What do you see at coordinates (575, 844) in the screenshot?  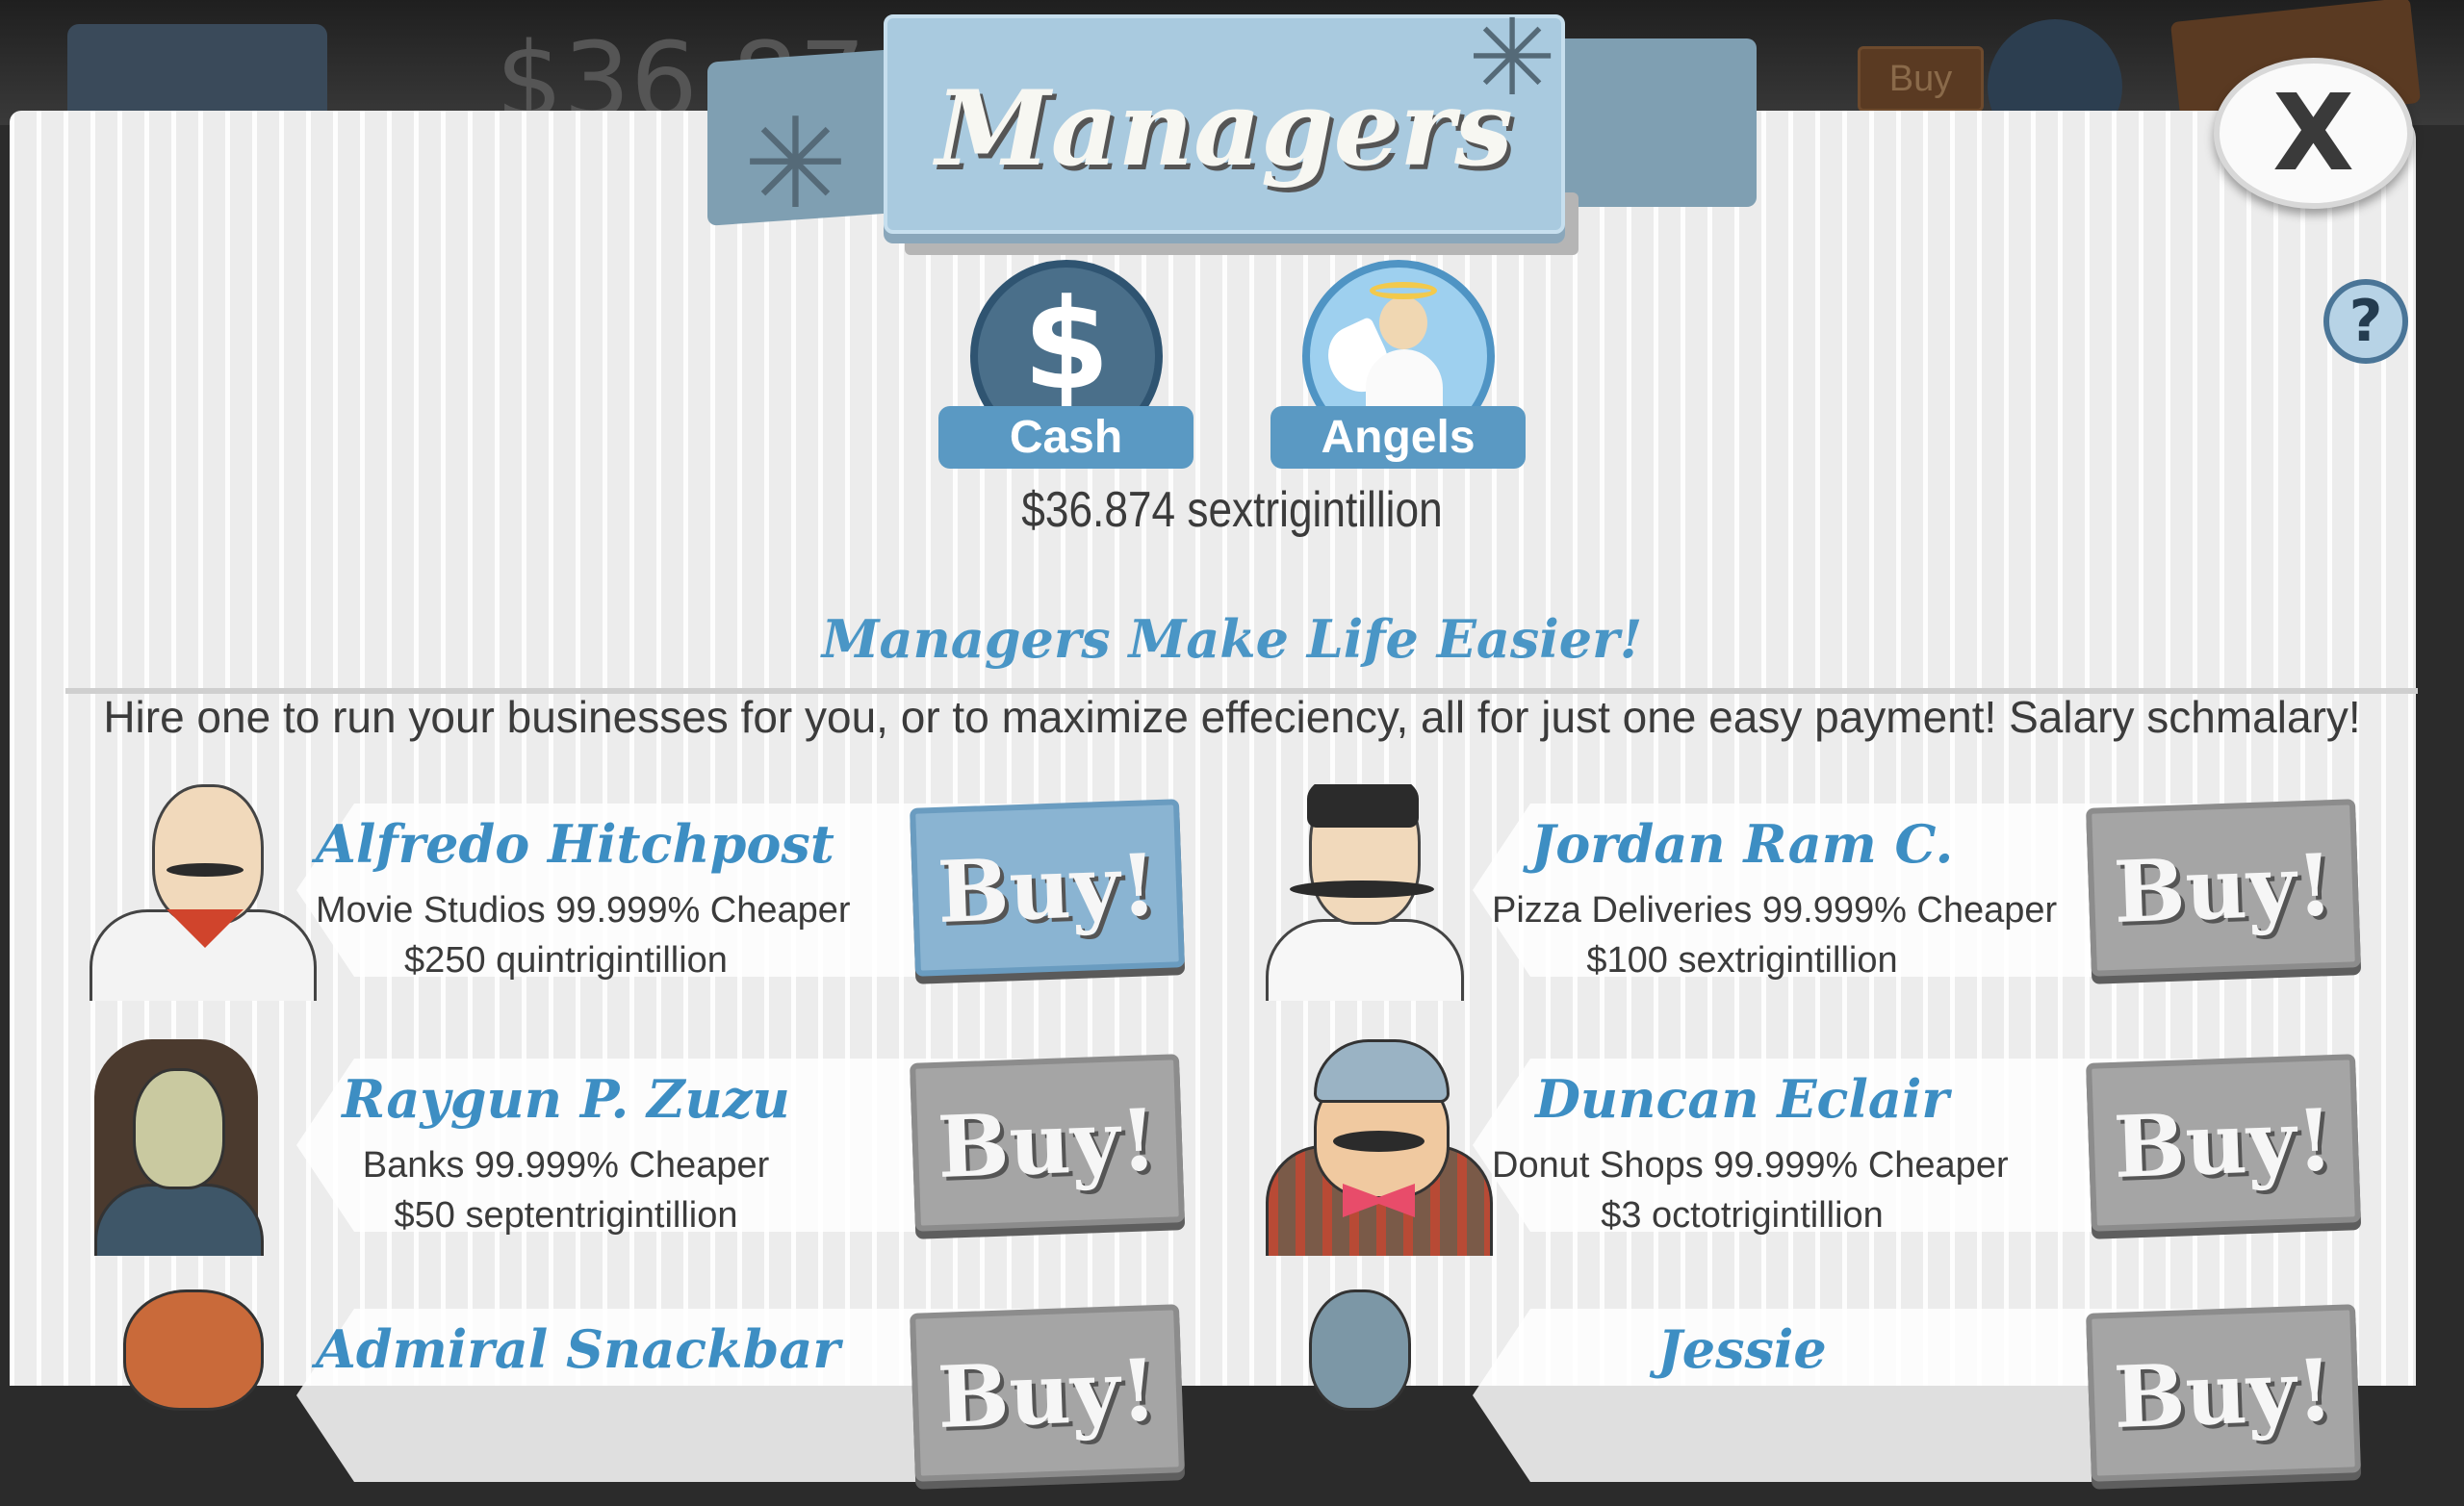 I see `manager-name: Alfredo Hitchpost` at bounding box center [575, 844].